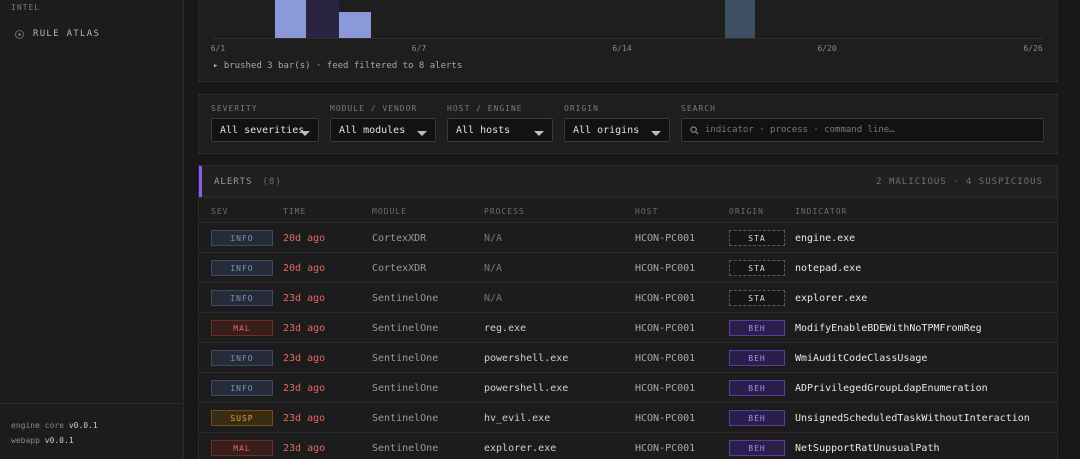 The height and width of the screenshot is (459, 1080). What do you see at coordinates (37, 425) in the screenshot?
I see `engine-label: engine core` at bounding box center [37, 425].